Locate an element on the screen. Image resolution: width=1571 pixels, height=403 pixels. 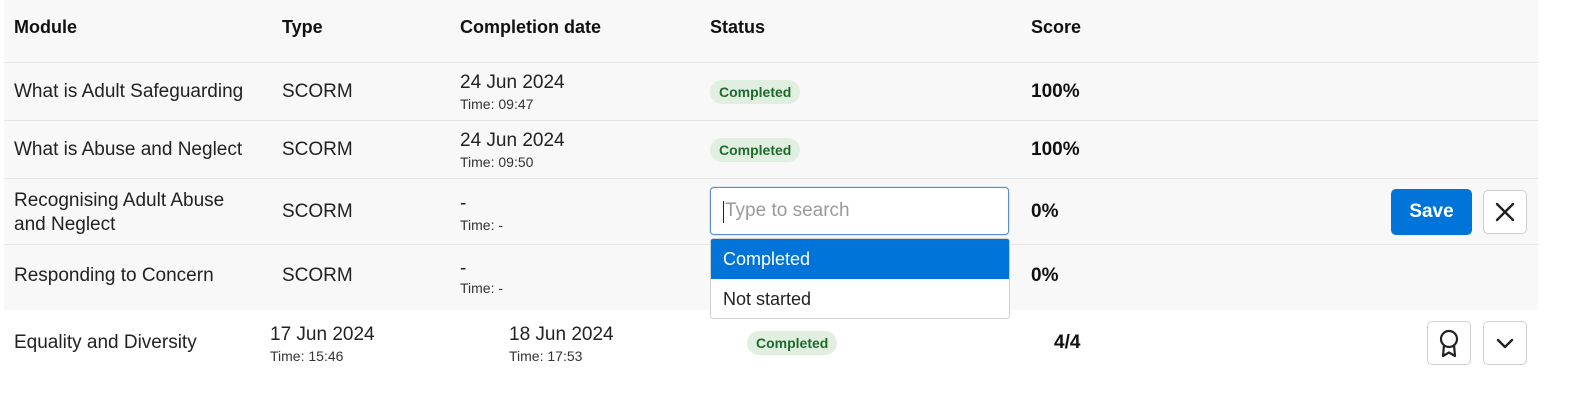
module-name: Recognising Adult Abuse and Neglect is located at coordinates (119, 213).